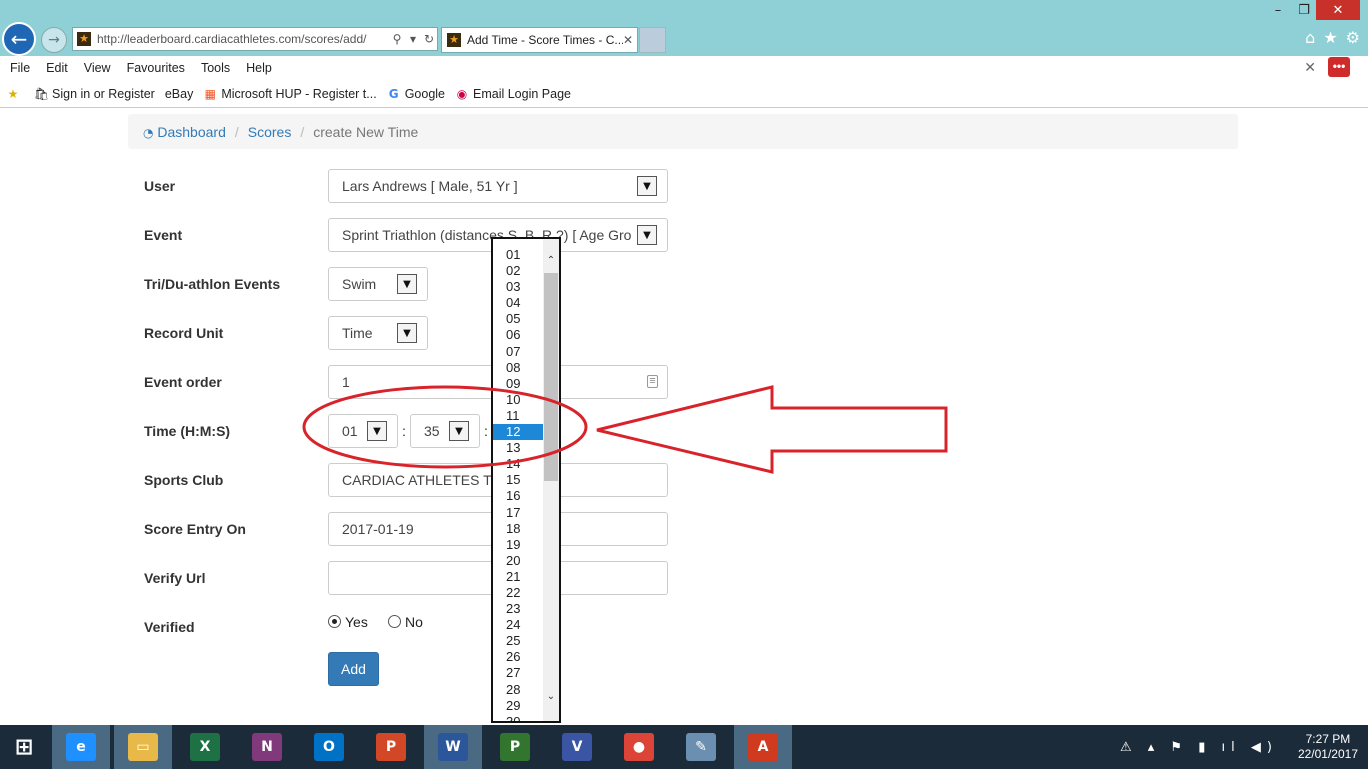 Image resolution: width=1368 pixels, height=769 pixels. I want to click on verified-yes-radio: Yes, so click(348, 622).